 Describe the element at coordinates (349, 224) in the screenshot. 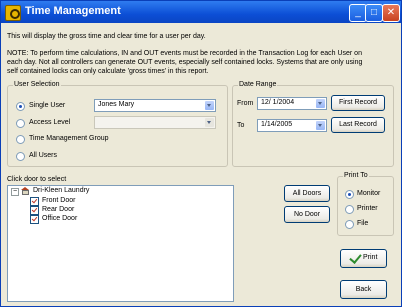

I see `file-radio` at that location.